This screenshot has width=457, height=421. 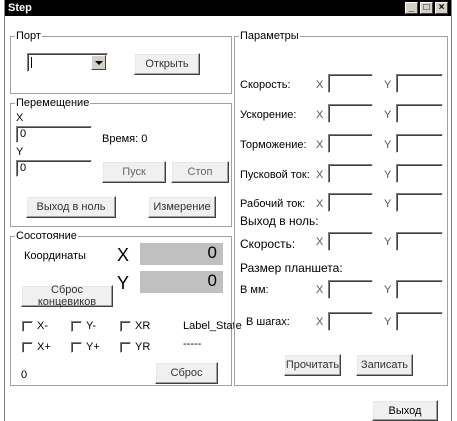 What do you see at coordinates (388, 175) in the screenshot?
I see `start-current-y-label: Y` at bounding box center [388, 175].